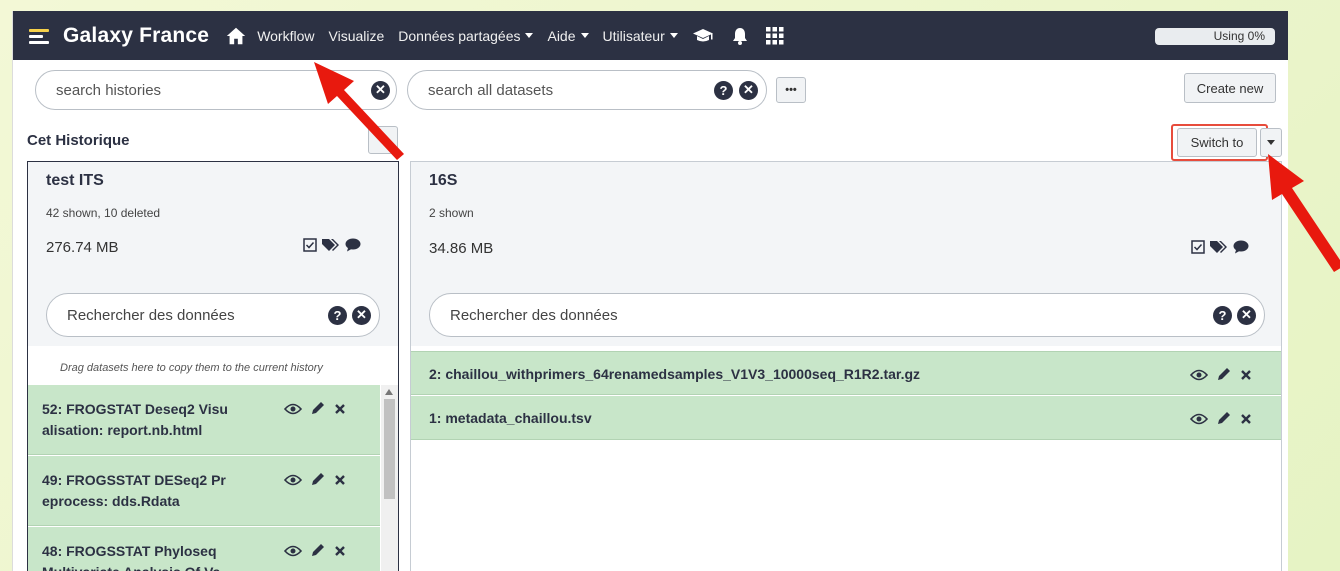  Describe the element at coordinates (791, 90) in the screenshot. I see `advanced-options-button: •••` at that location.